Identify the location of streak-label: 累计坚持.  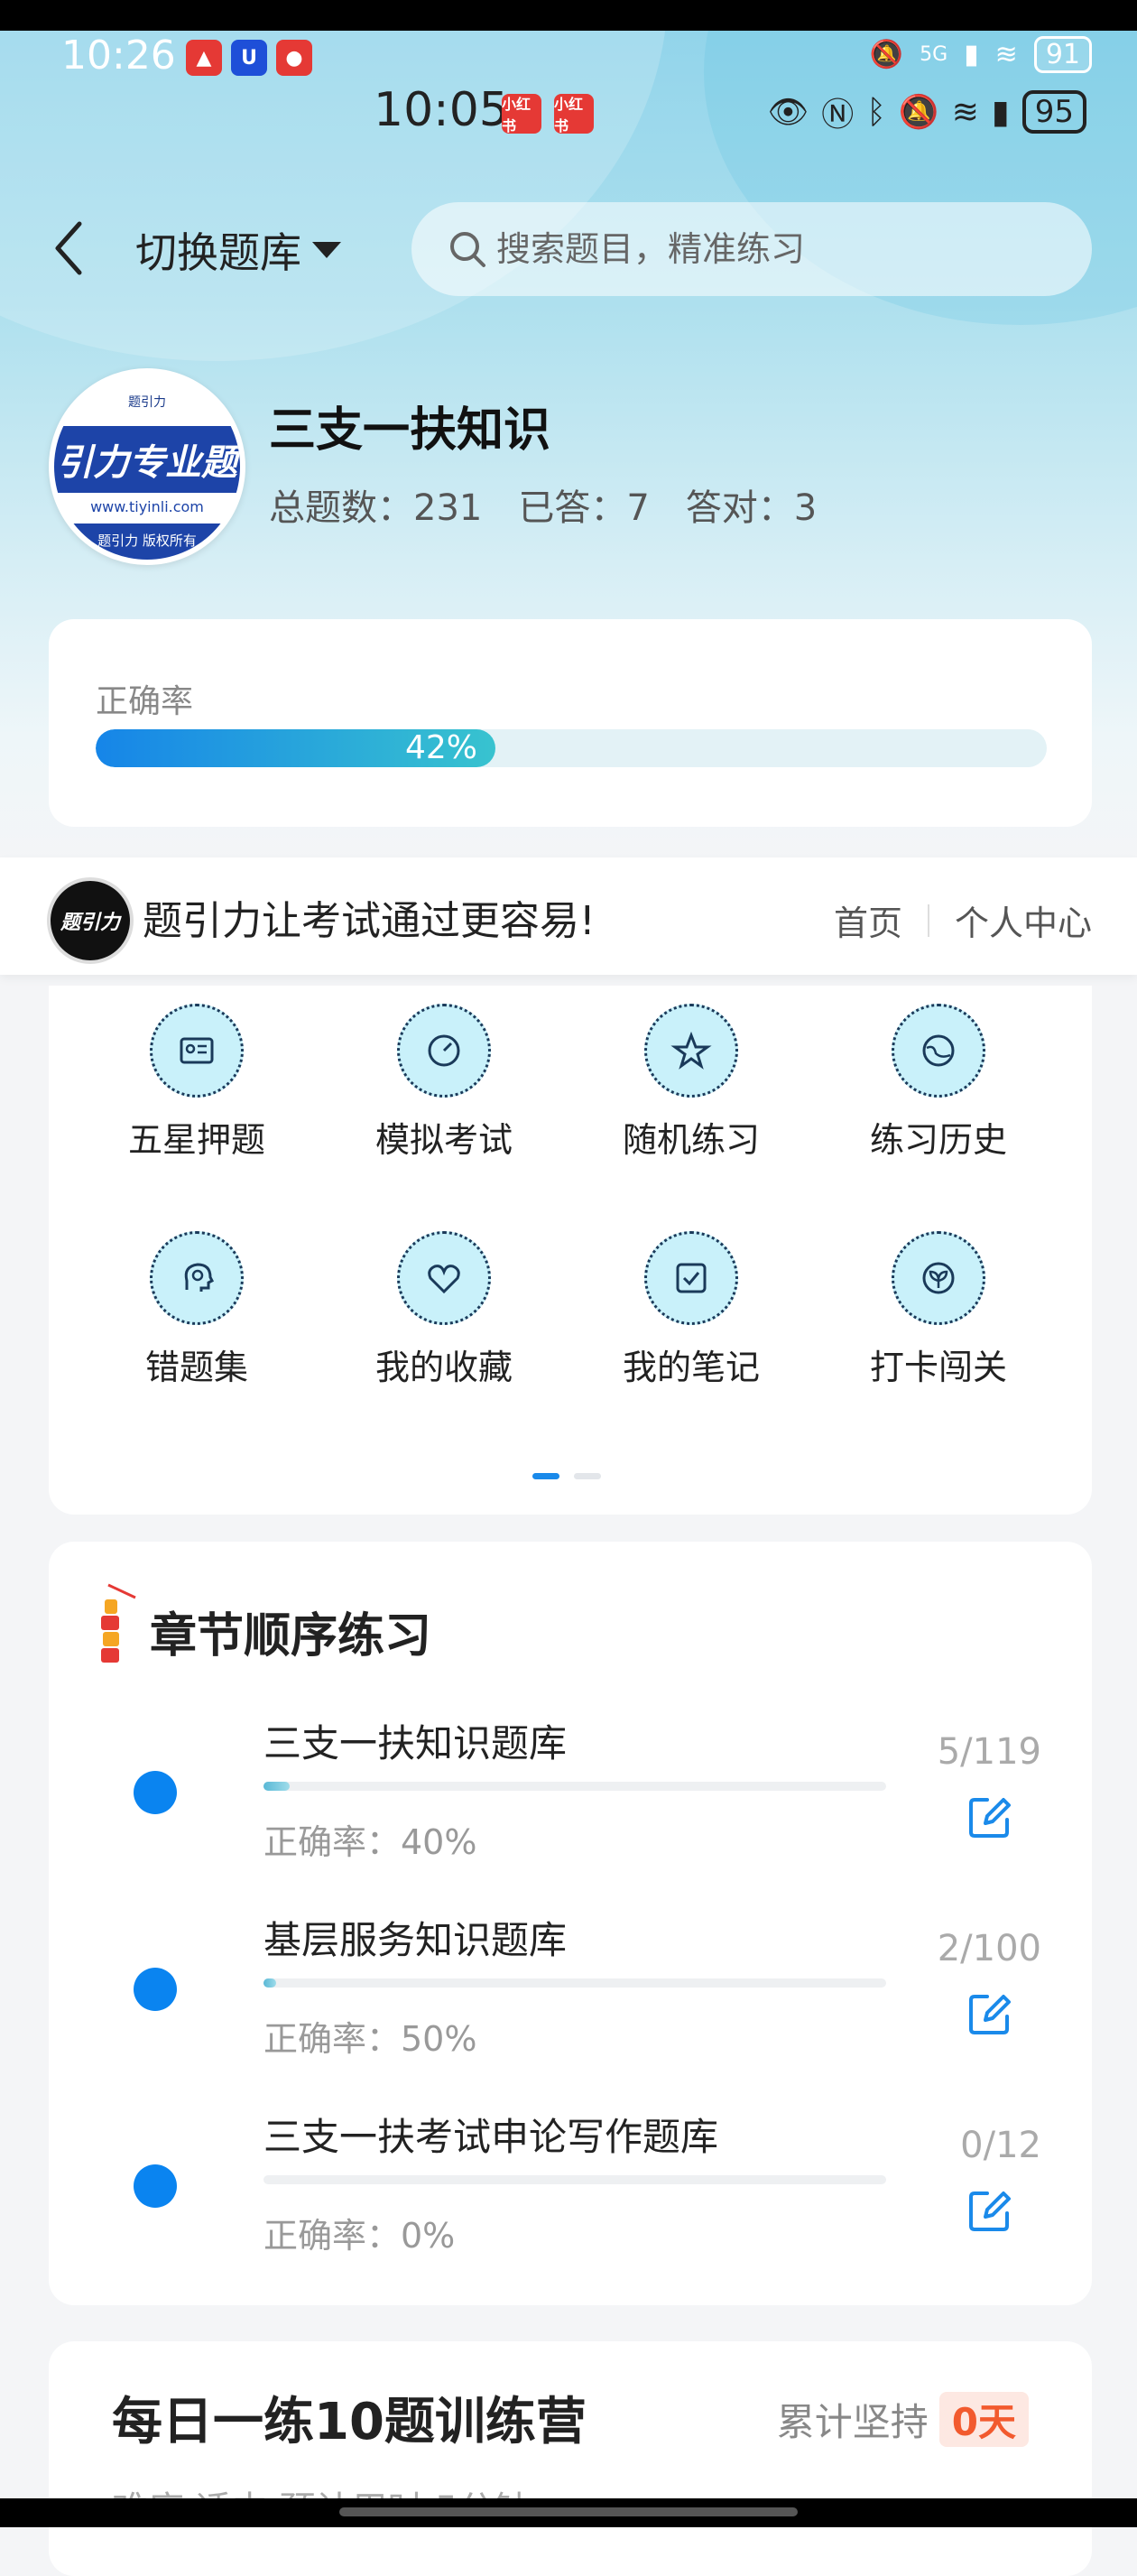
(853, 2422).